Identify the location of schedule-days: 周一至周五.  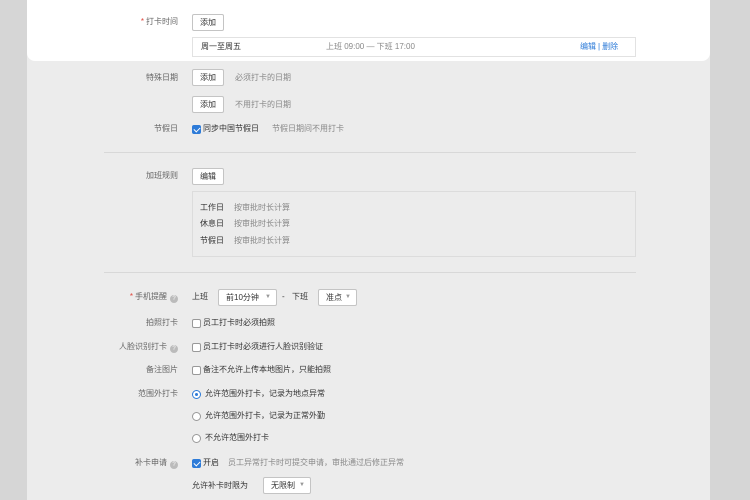
(221, 46).